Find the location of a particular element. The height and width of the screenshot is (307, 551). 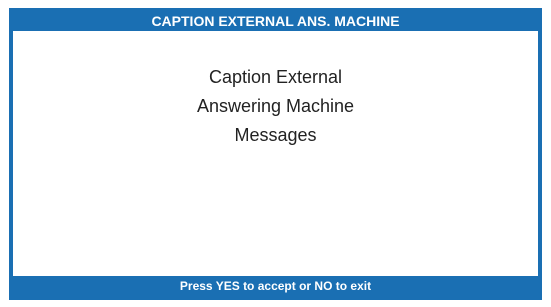

message-line-3: Messages is located at coordinates (275, 135).